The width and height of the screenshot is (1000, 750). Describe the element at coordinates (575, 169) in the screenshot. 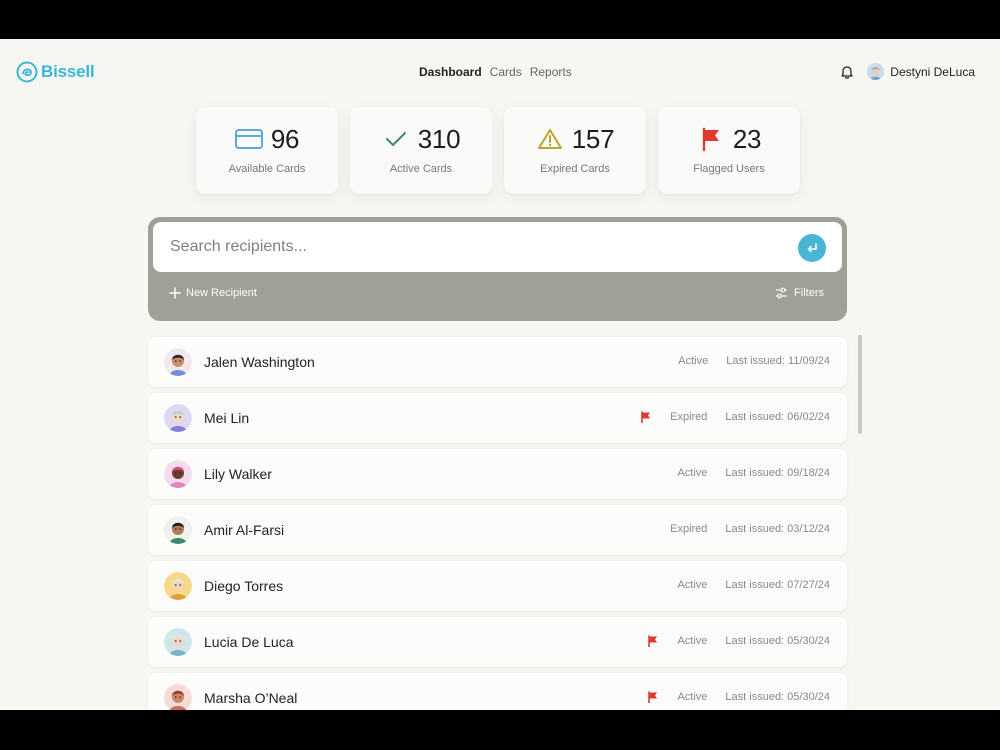

I see `stat-label: Expired Cards` at that location.